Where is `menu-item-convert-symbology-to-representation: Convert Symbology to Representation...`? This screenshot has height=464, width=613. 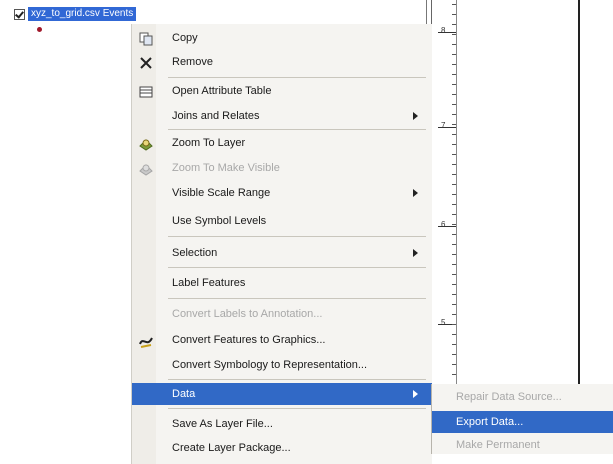 menu-item-convert-symbology-to-representation: Convert Symbology to Representation... is located at coordinates (282, 365).